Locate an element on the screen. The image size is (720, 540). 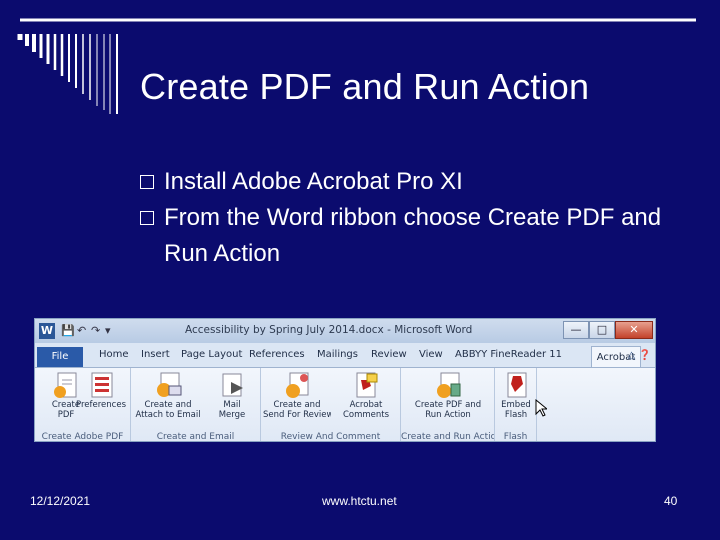
tab-mailings: Mailings is located at coordinates (337, 354).